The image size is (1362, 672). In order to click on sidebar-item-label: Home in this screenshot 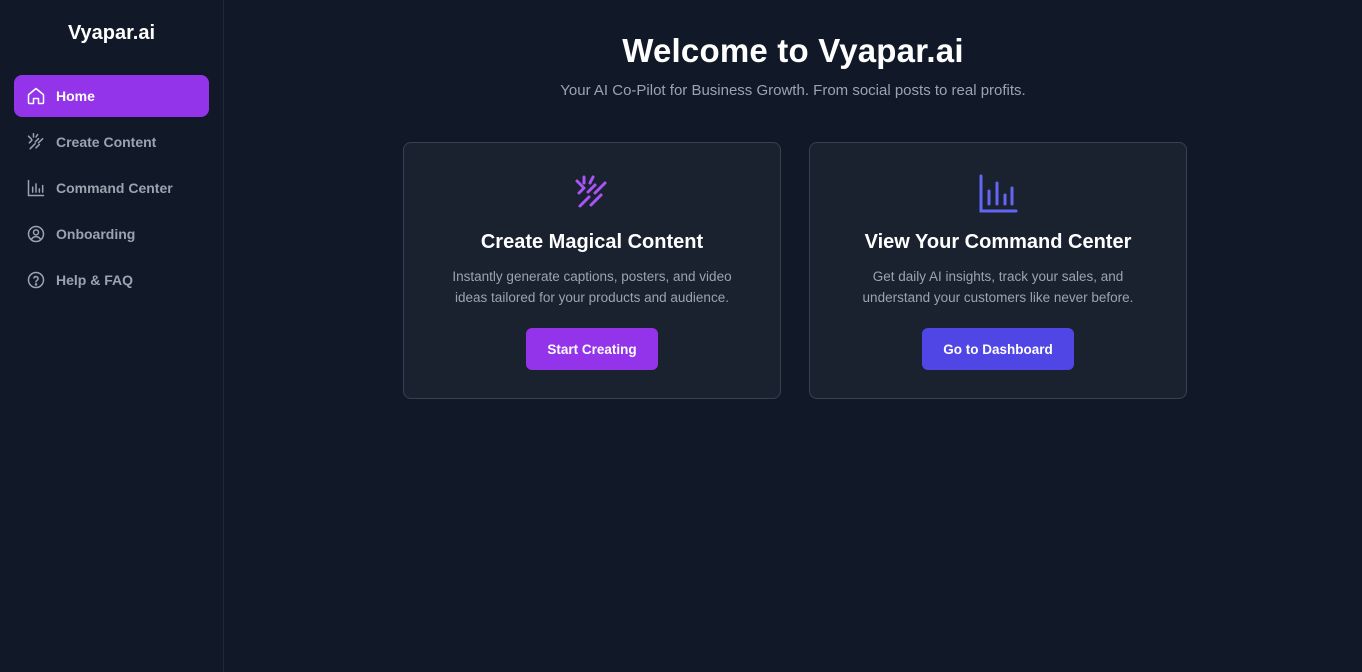, I will do `click(75, 96)`.